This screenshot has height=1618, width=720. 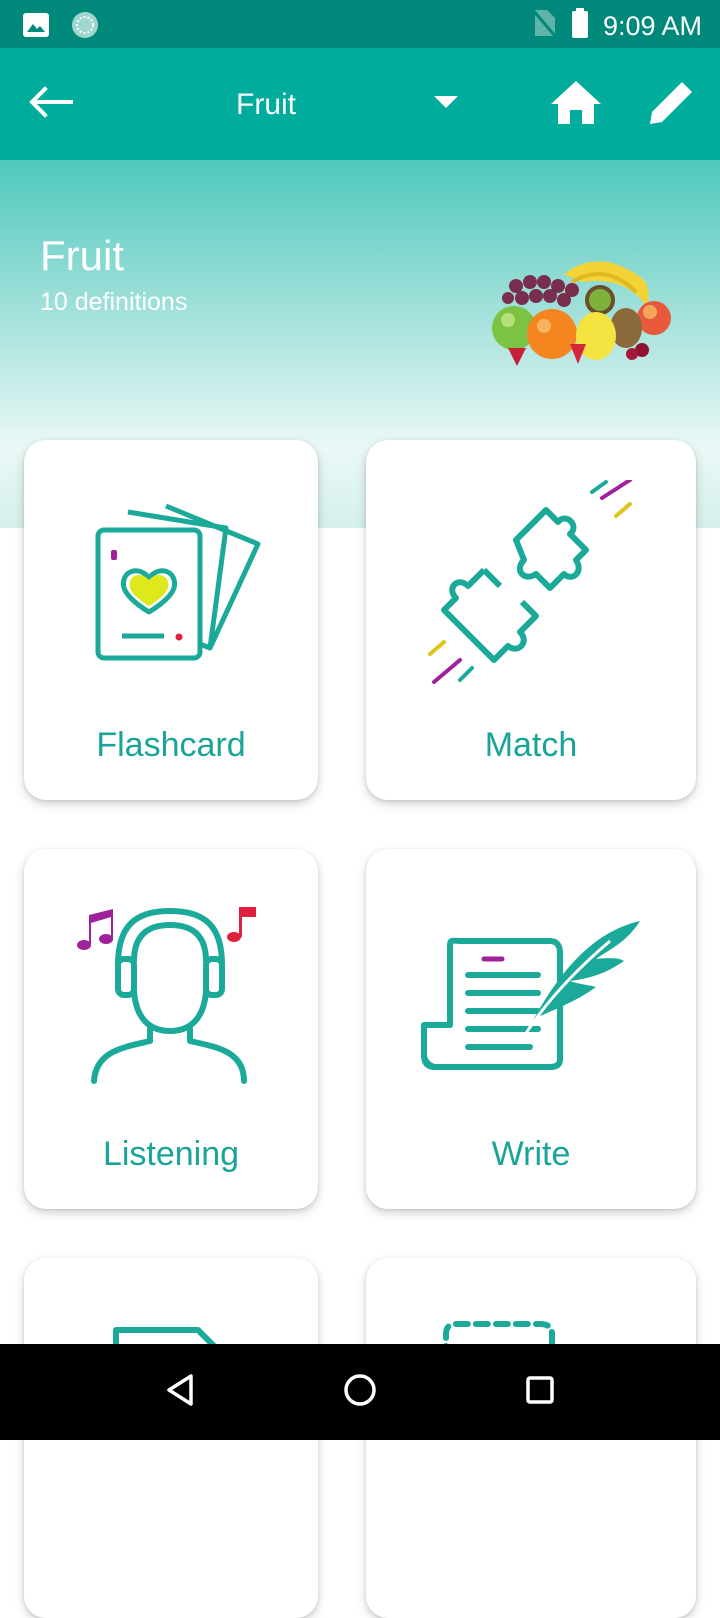 What do you see at coordinates (544, 25) in the screenshot?
I see `no-sim-icon` at bounding box center [544, 25].